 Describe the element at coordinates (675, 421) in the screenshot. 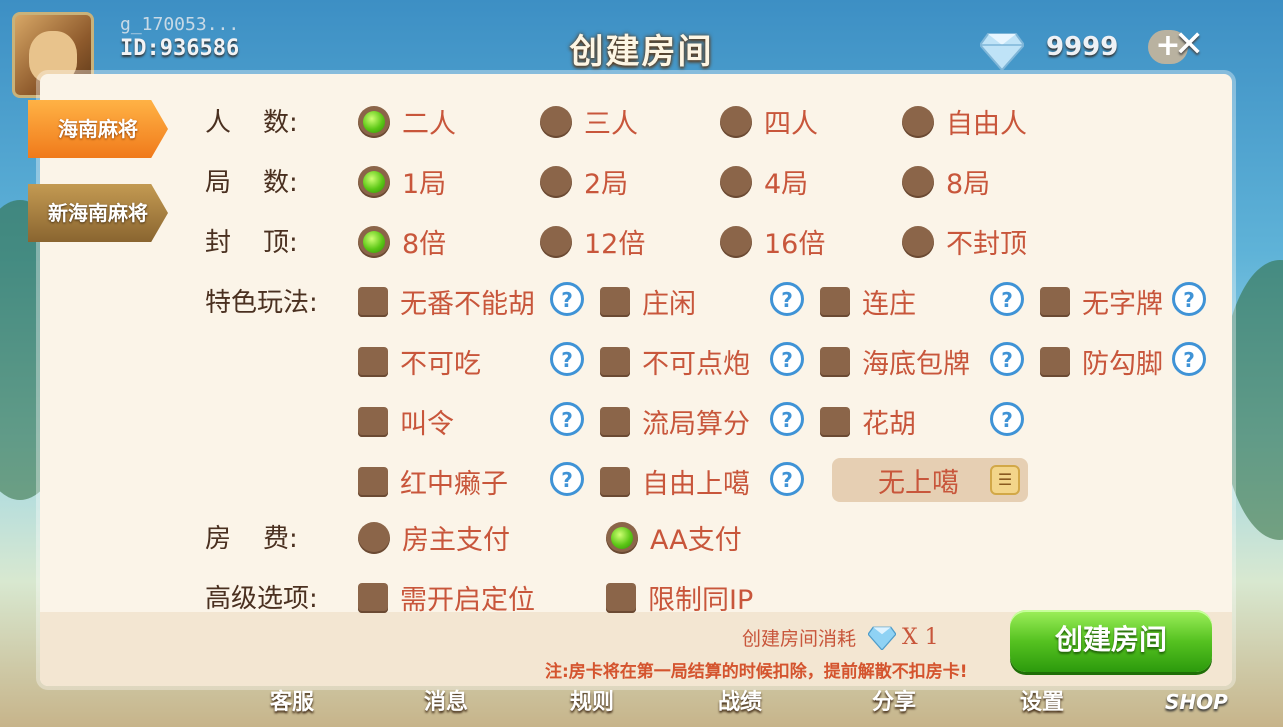

I see `rule-checkbox: 流局算分` at that location.